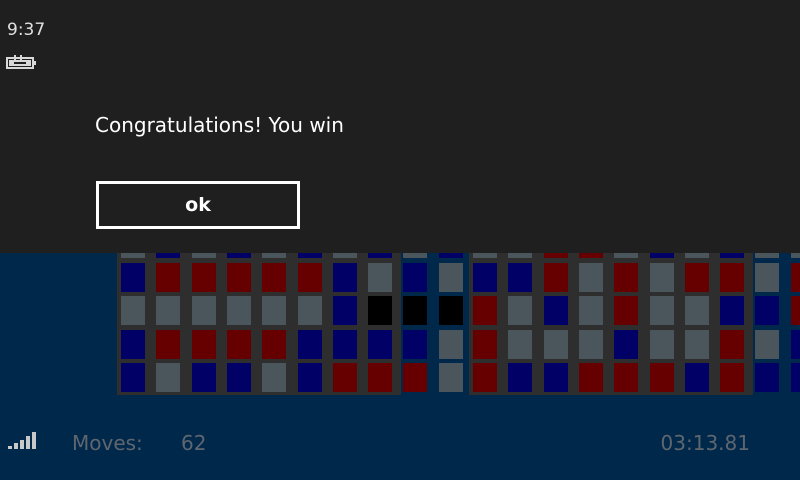  Describe the element at coordinates (705, 443) in the screenshot. I see `elapsed-timer: 03:13.81` at that location.